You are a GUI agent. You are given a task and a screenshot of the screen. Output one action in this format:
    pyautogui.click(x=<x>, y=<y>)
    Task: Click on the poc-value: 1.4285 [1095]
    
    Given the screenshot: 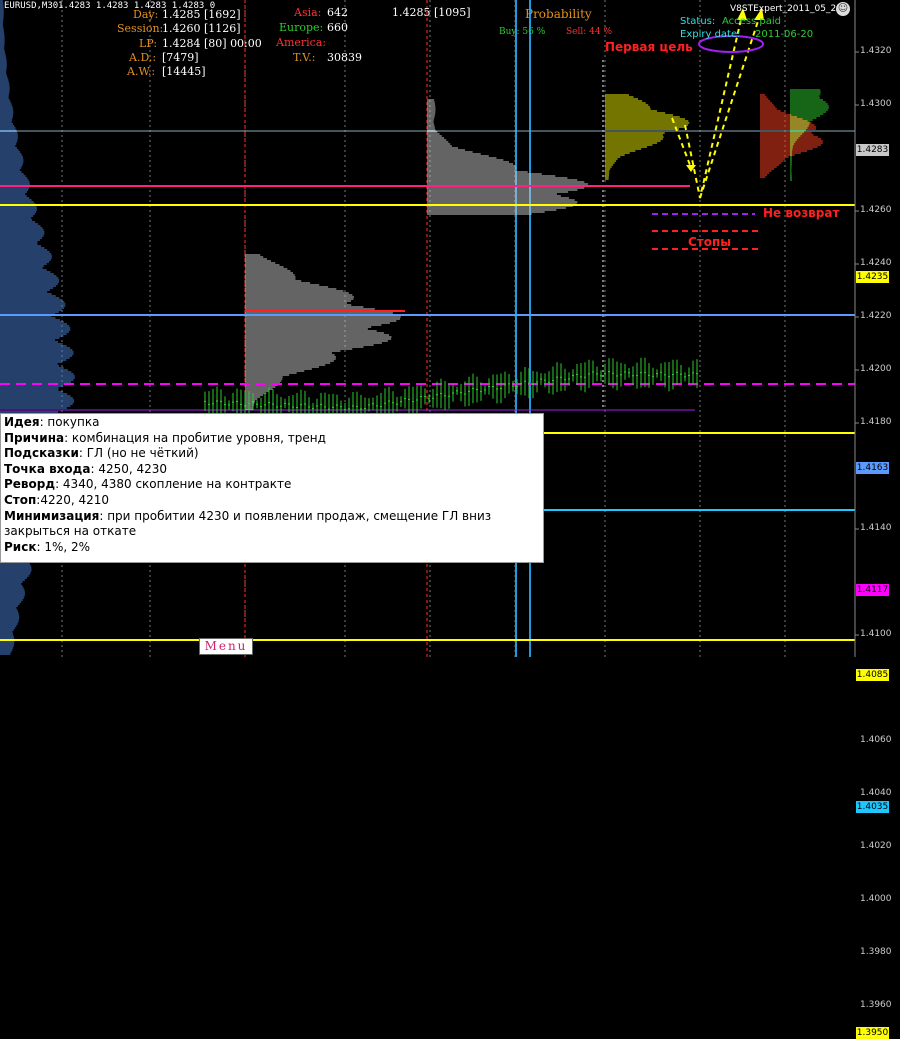 What is the action you would take?
    pyautogui.click(x=431, y=12)
    